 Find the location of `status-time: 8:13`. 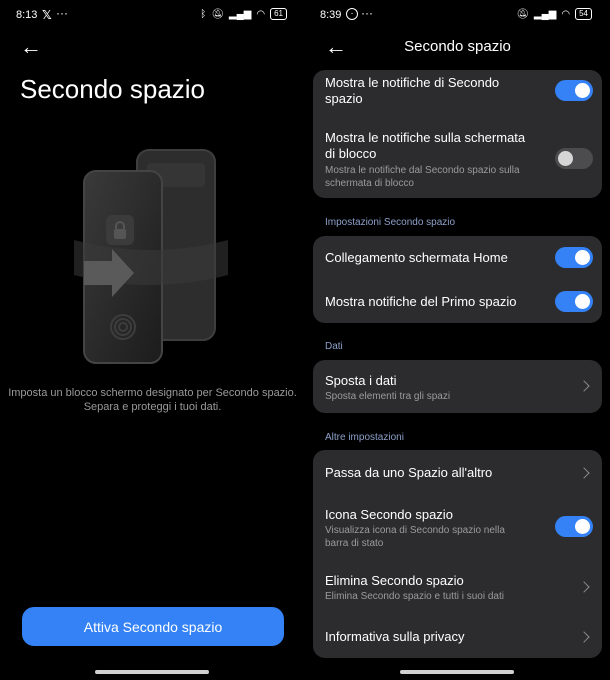

status-time: 8:13 is located at coordinates (27, 15).